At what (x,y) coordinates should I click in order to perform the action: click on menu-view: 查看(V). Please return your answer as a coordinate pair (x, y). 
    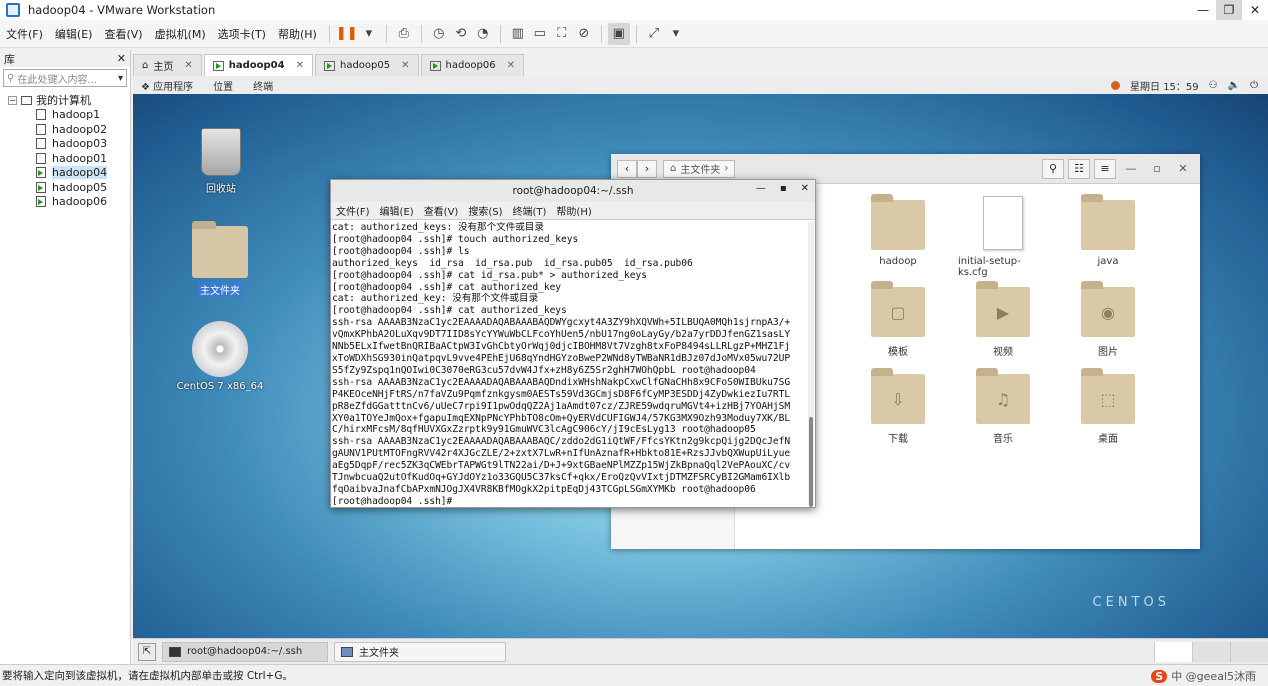
    Looking at the image, I should click on (123, 34).